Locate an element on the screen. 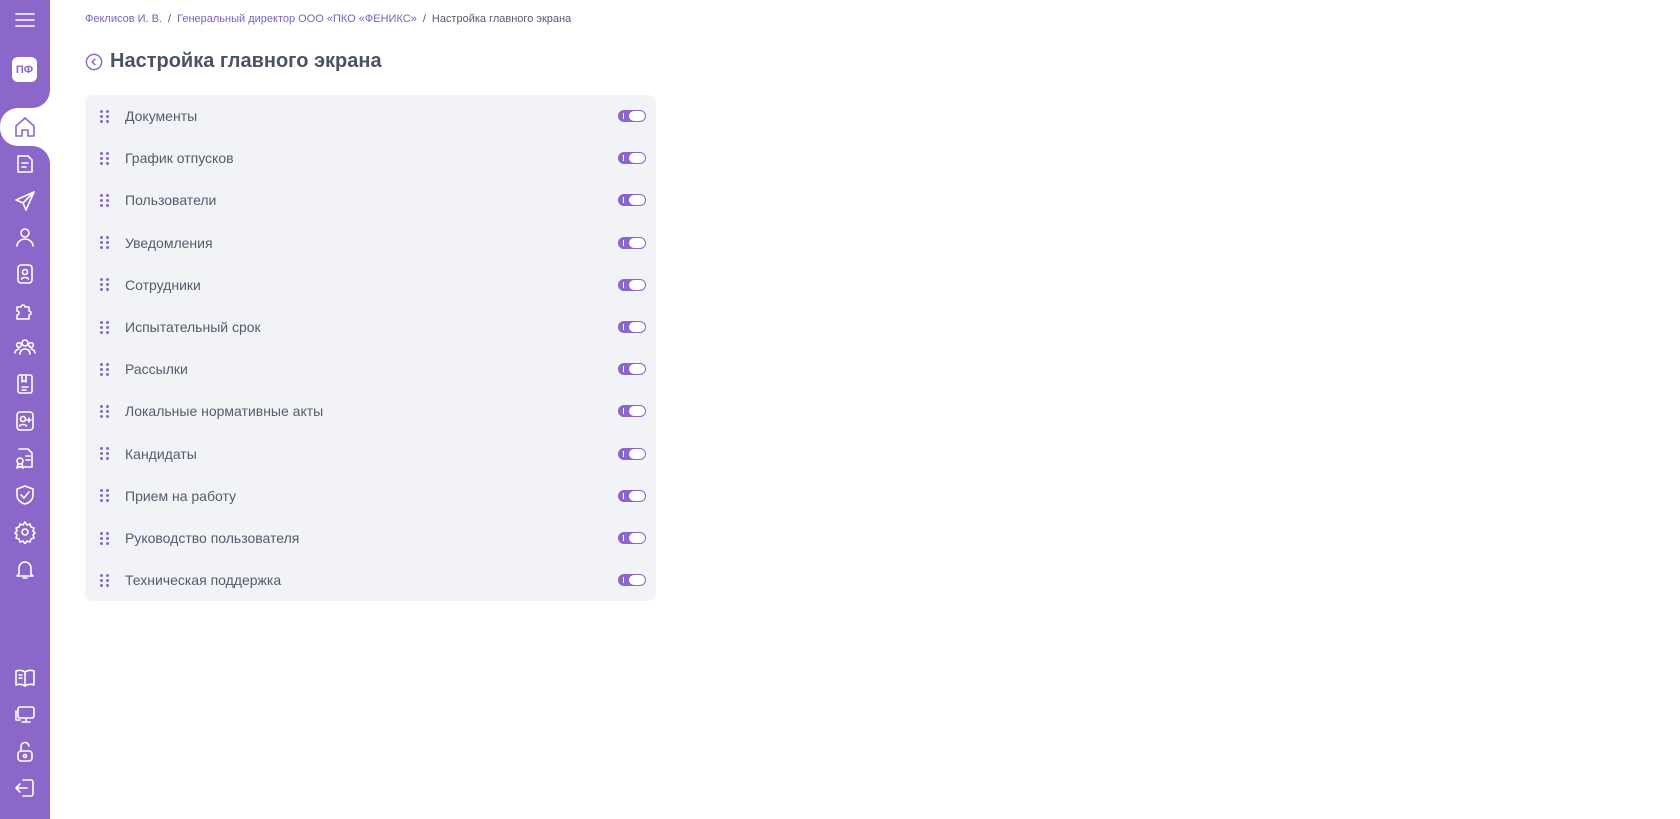  sidebar: ПФ is located at coordinates (25, 409).